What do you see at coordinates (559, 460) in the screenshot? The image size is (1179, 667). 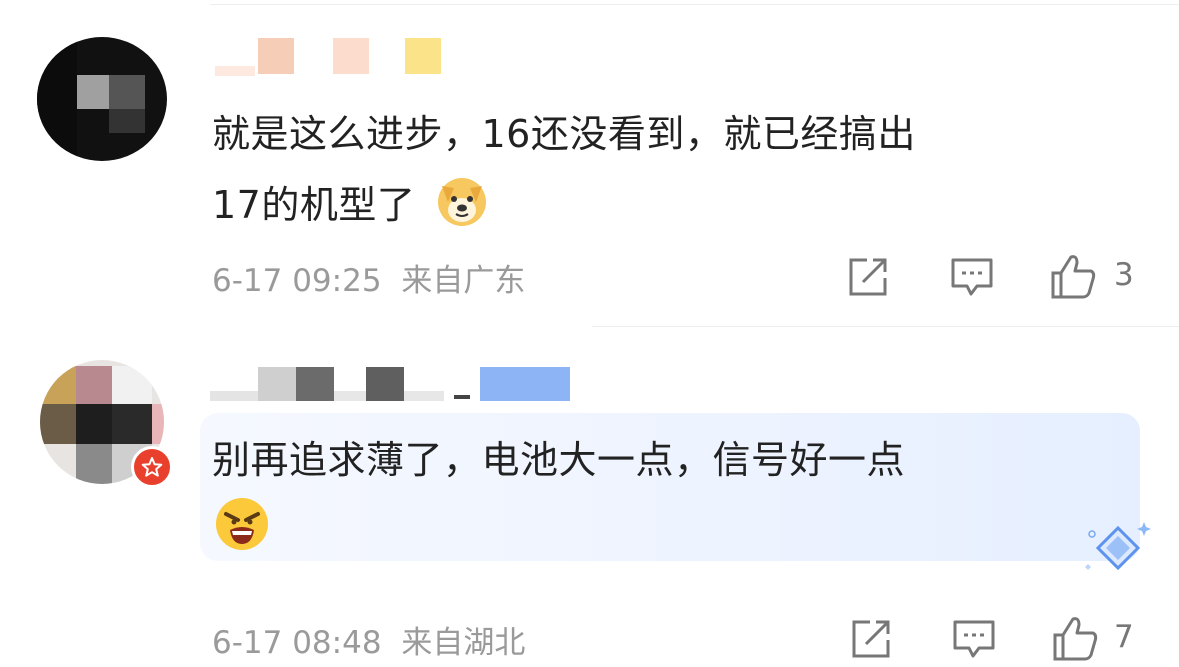 I see `comment-text-line1: 别再追求薄了，电池大一点，信号好一点` at bounding box center [559, 460].